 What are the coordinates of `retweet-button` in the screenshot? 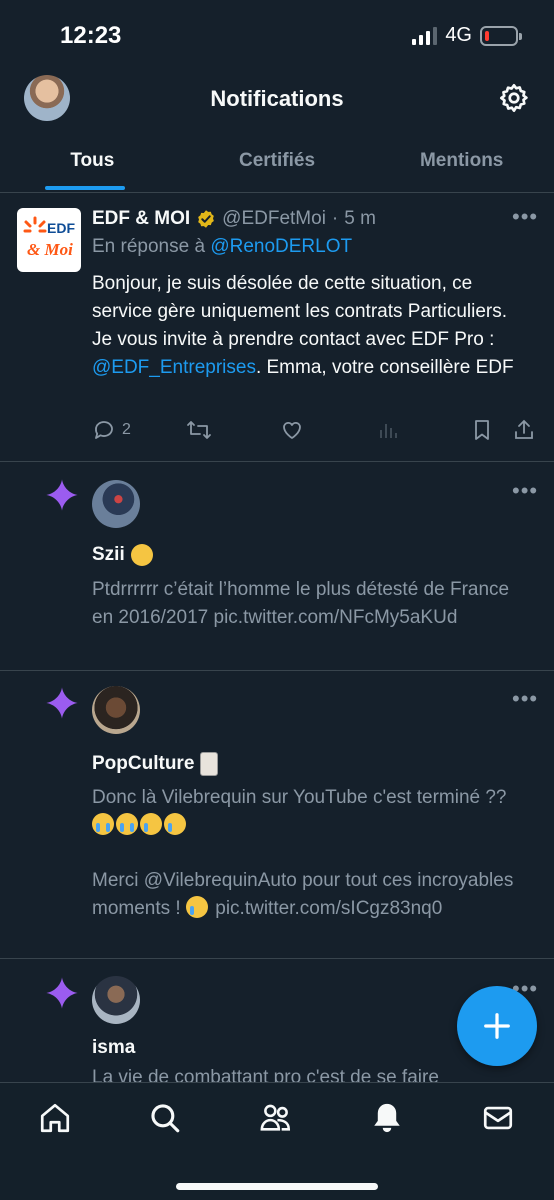 It's located at (199, 430).